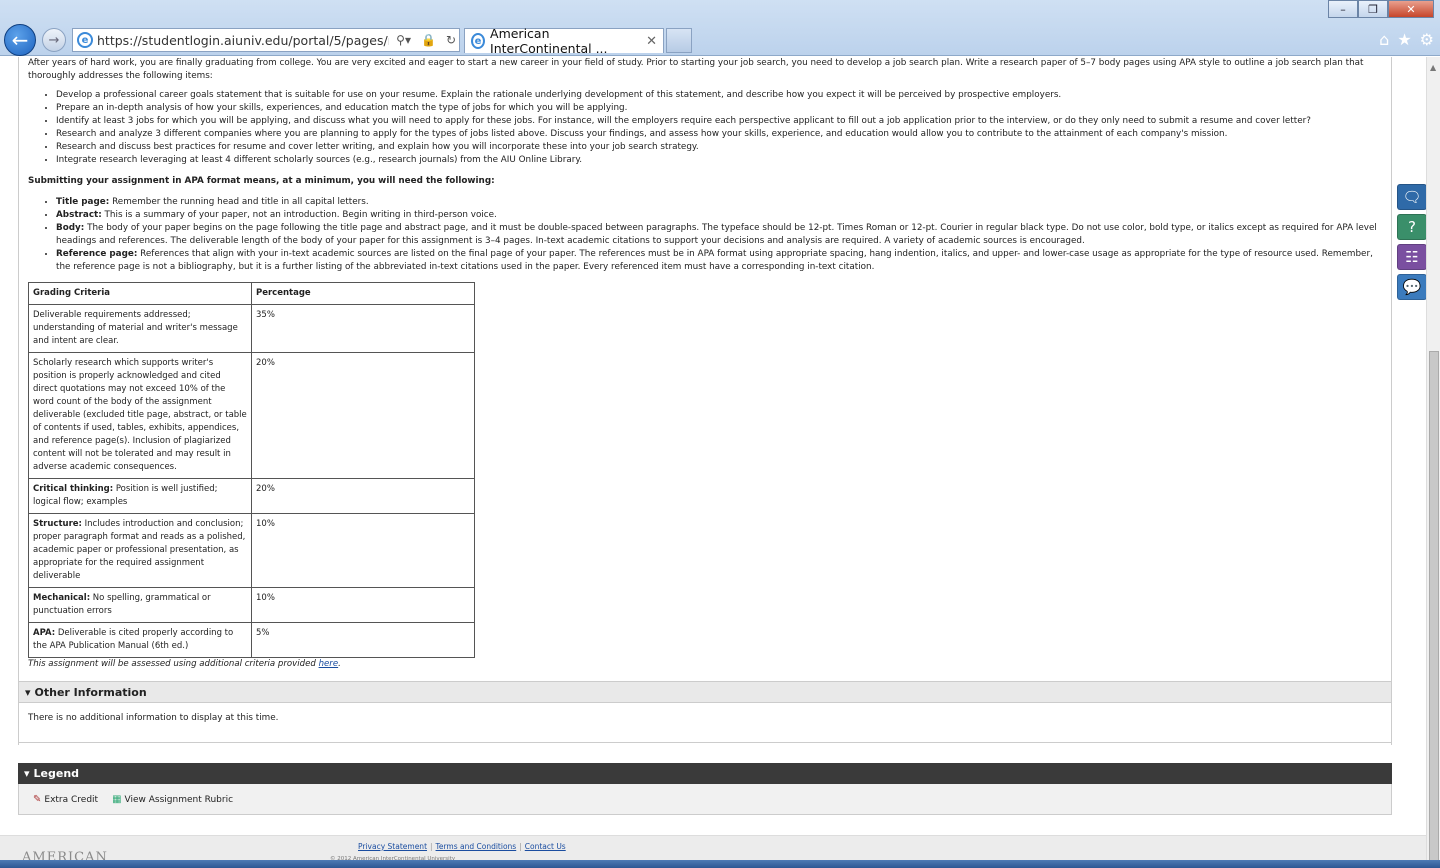  Describe the element at coordinates (1412, 227) in the screenshot. I see `help-icon: ?` at that location.